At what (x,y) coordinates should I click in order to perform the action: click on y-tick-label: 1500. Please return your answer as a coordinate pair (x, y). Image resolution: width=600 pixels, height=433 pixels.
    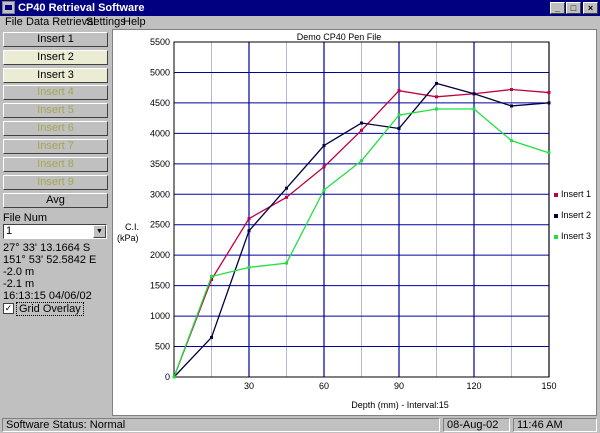
    Looking at the image, I should click on (160, 286).